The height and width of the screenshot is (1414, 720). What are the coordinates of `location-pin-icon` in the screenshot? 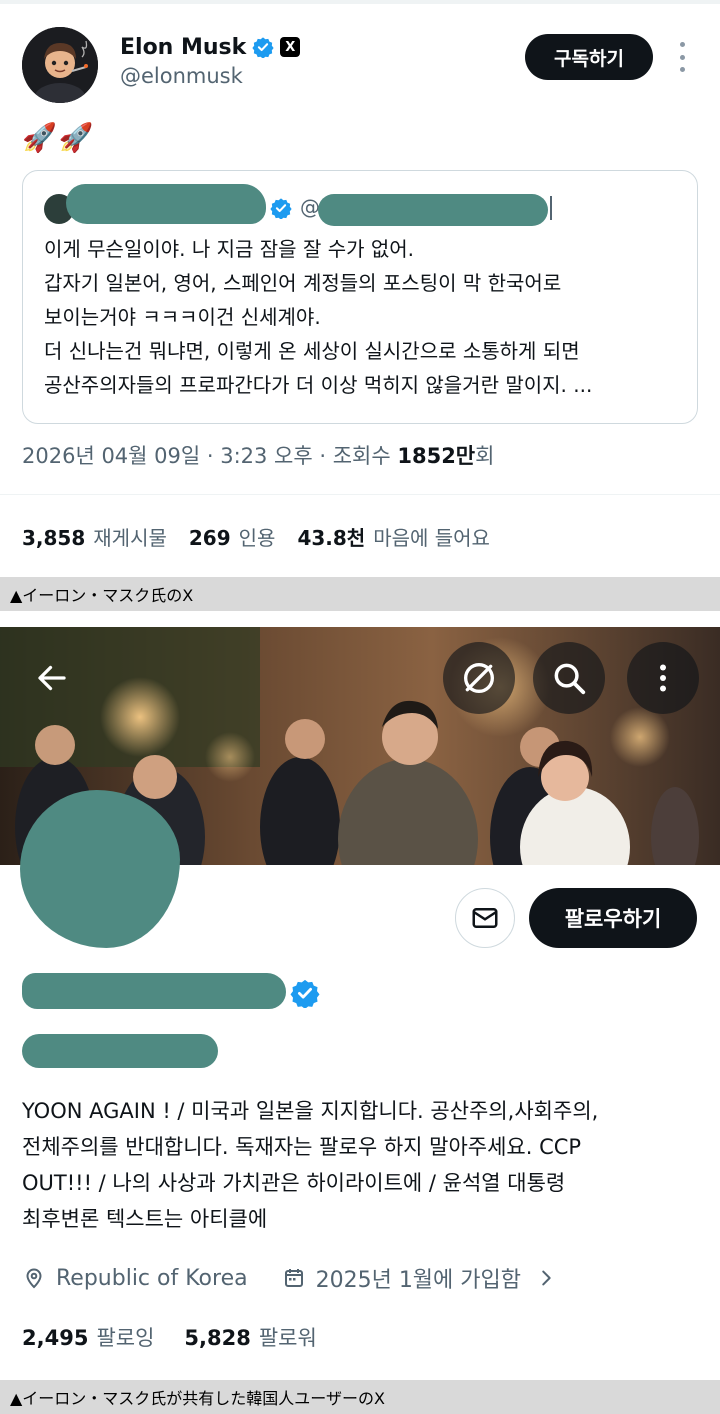 It's located at (34, 1278).